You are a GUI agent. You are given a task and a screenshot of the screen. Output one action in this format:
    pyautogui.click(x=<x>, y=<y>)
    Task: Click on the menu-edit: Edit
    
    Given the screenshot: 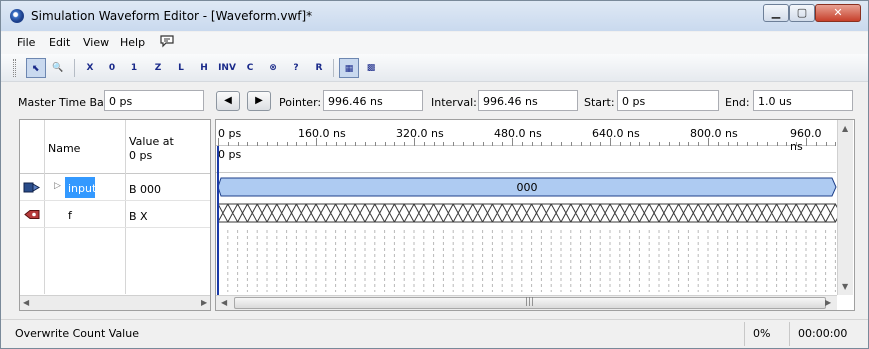 What is the action you would take?
    pyautogui.click(x=59, y=42)
    